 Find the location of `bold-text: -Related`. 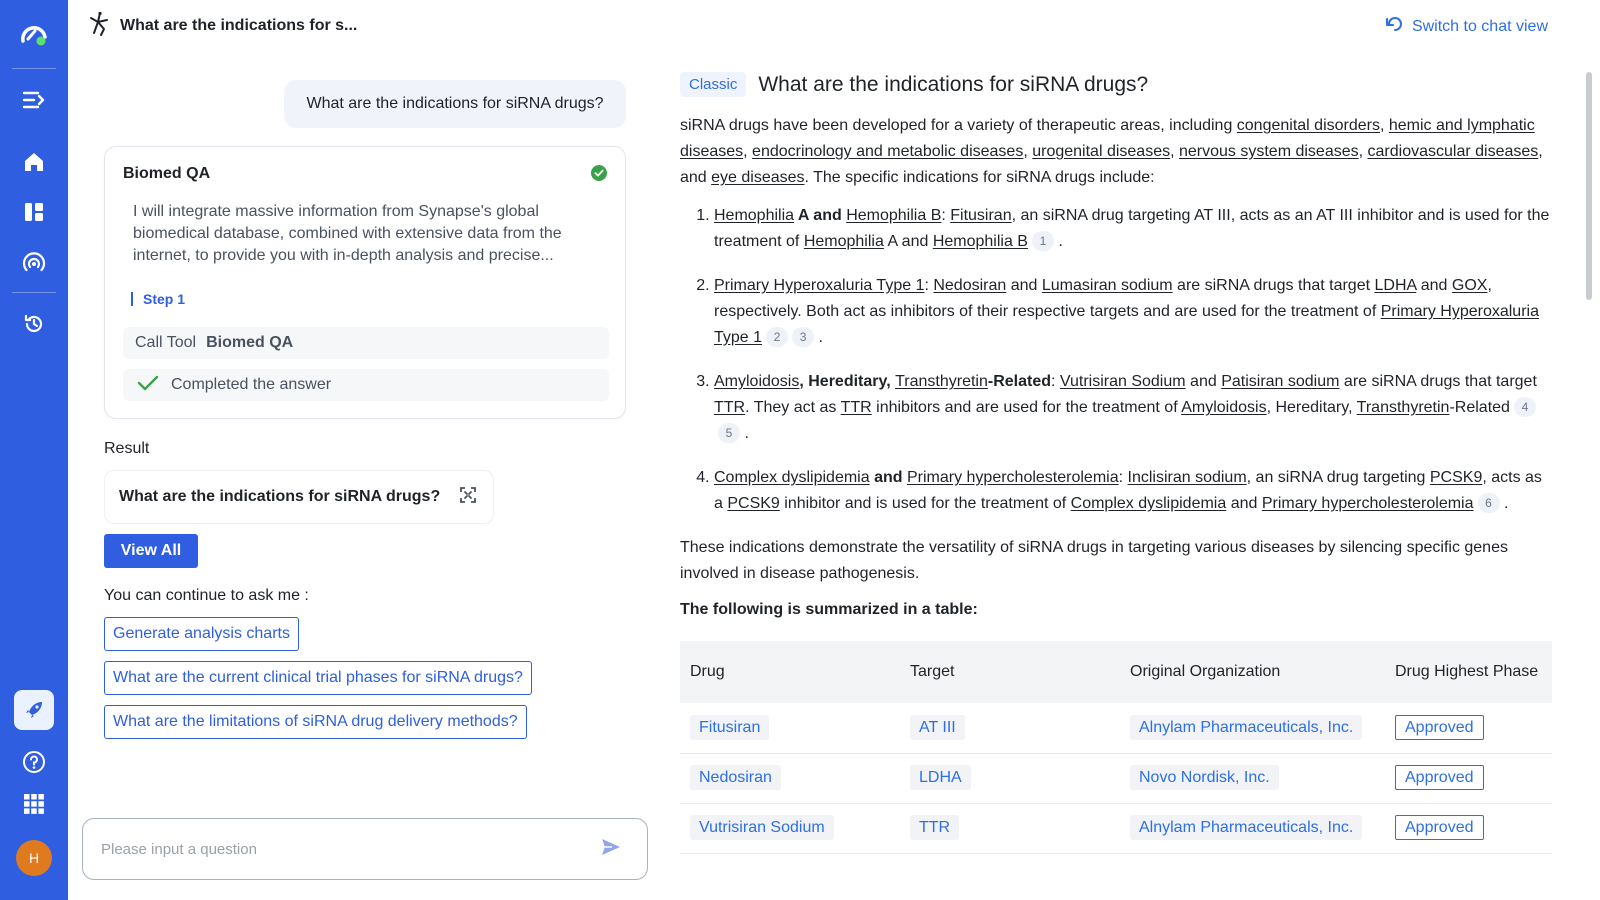

bold-text: -Related is located at coordinates (1019, 381).